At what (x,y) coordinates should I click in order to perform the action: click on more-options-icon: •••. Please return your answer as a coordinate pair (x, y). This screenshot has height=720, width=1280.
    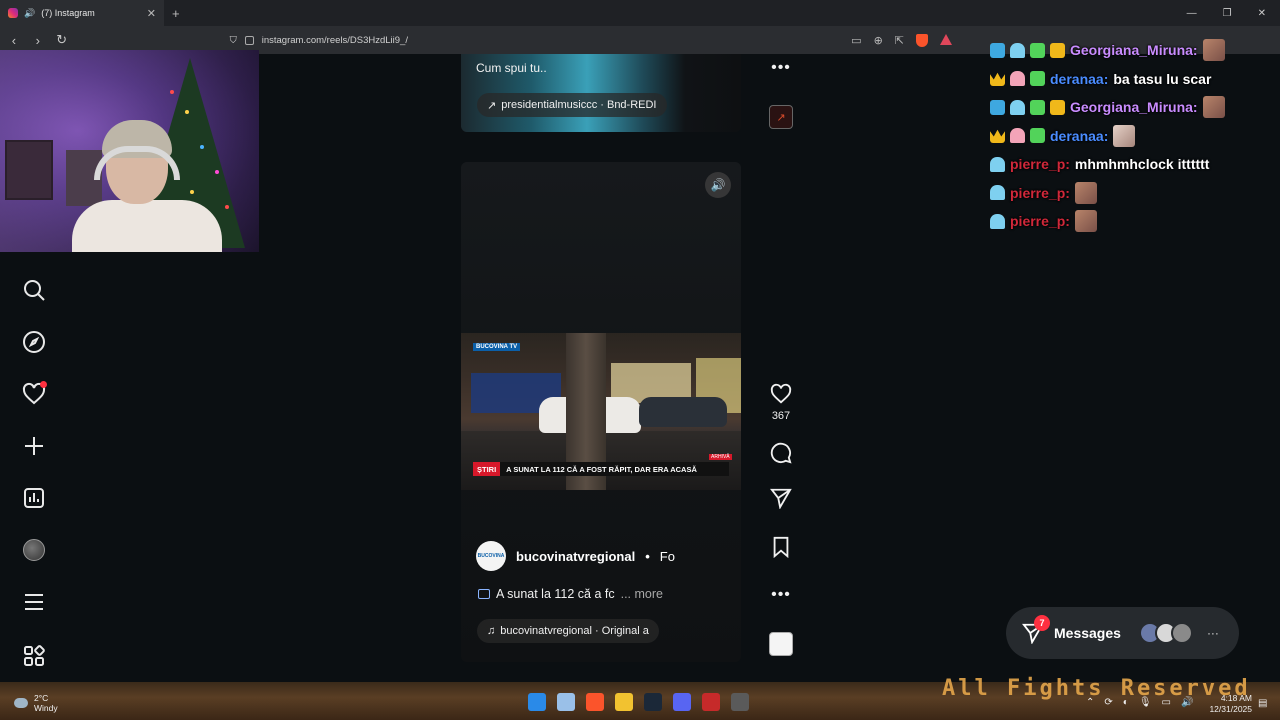
    Looking at the image, I should click on (781, 67).